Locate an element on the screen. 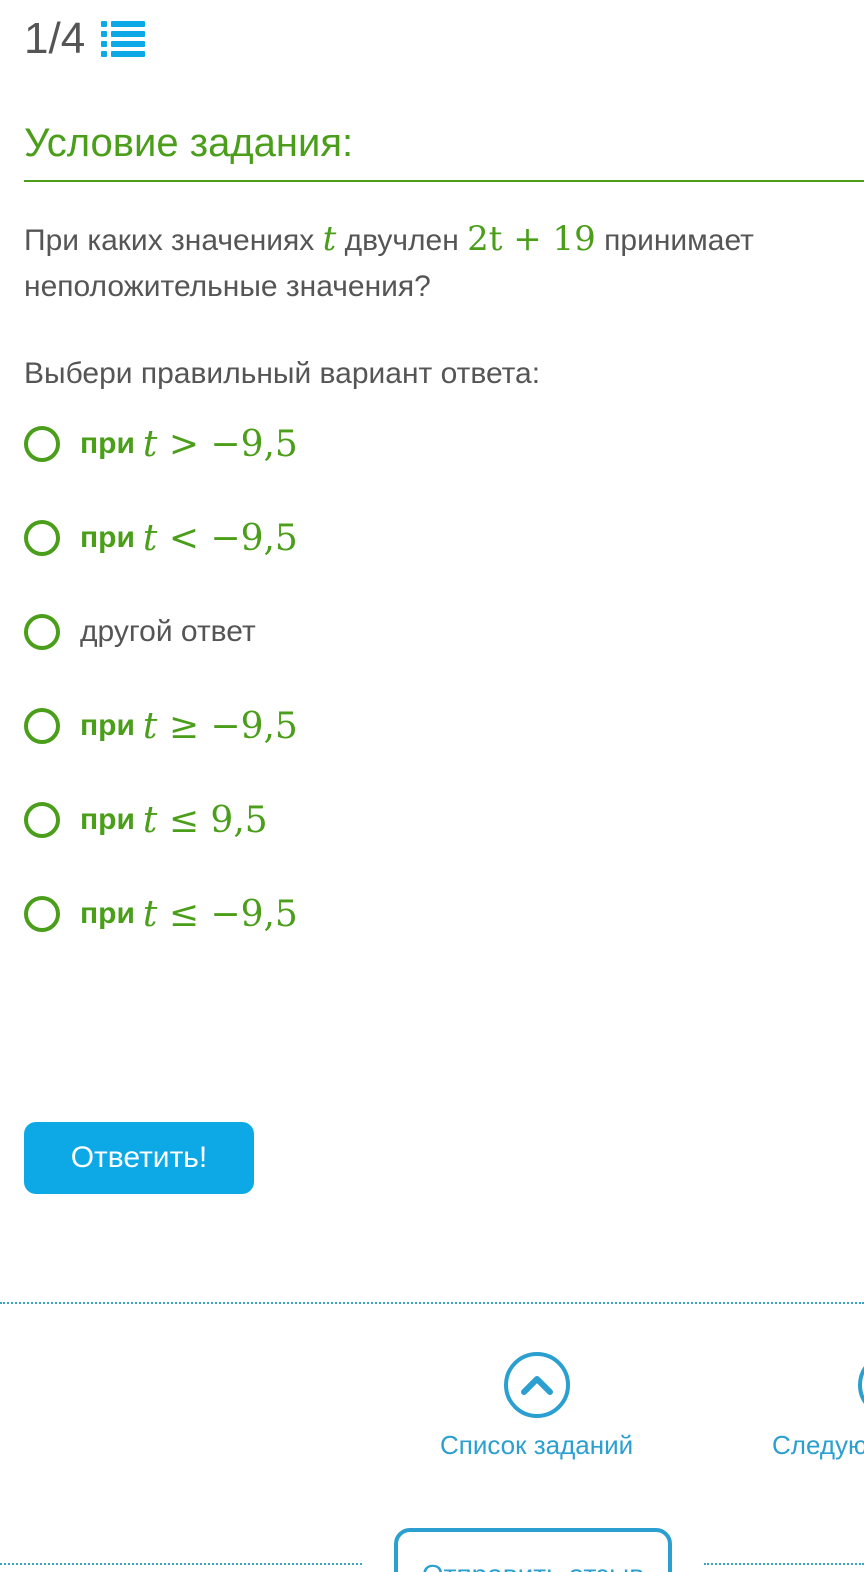 This screenshot has width=864, height=1572. option-text: другой ответ is located at coordinates (168, 631).